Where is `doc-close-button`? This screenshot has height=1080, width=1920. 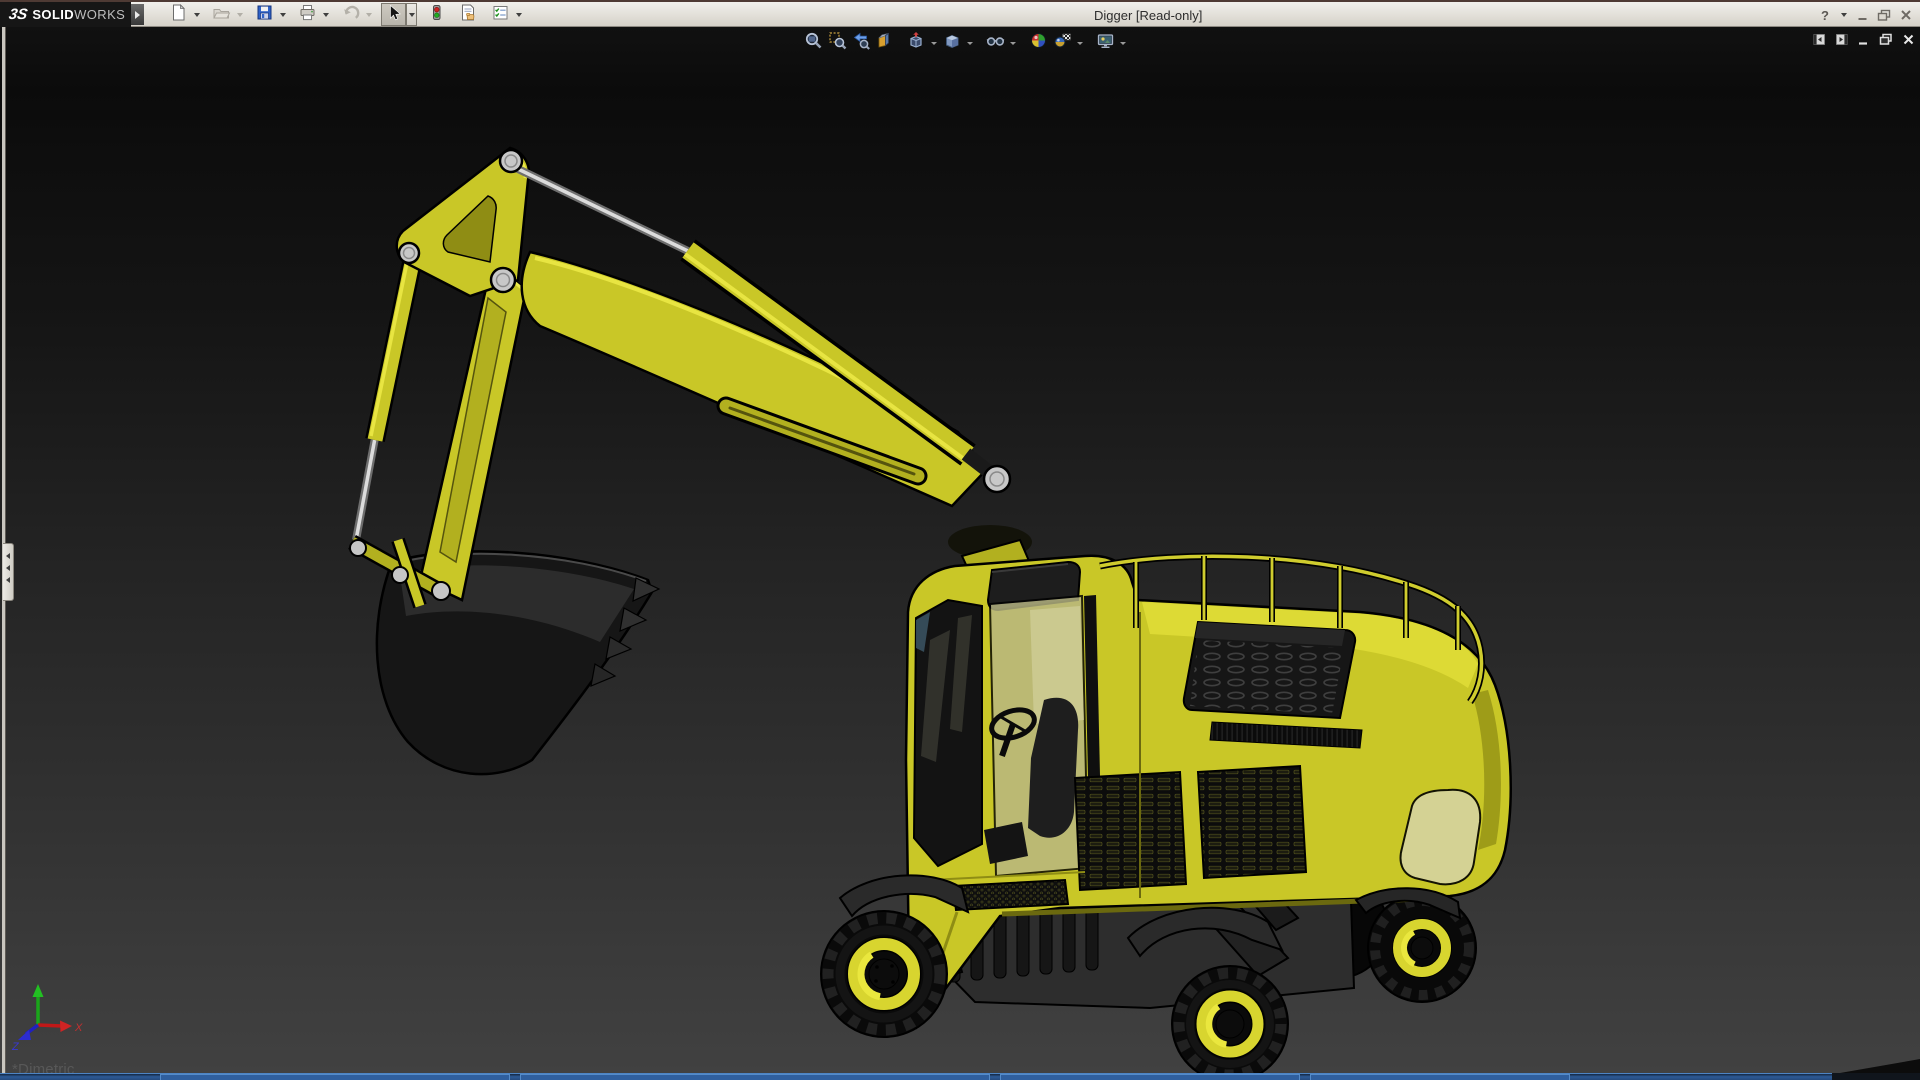
doc-close-button is located at coordinates (1908, 39).